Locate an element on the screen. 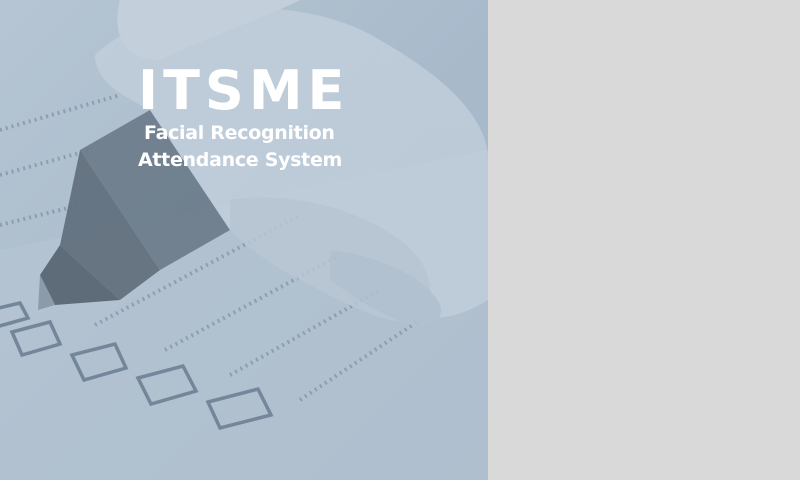 The height and width of the screenshot is (480, 800). tagline-line-2: Attendance System is located at coordinates (240, 160).